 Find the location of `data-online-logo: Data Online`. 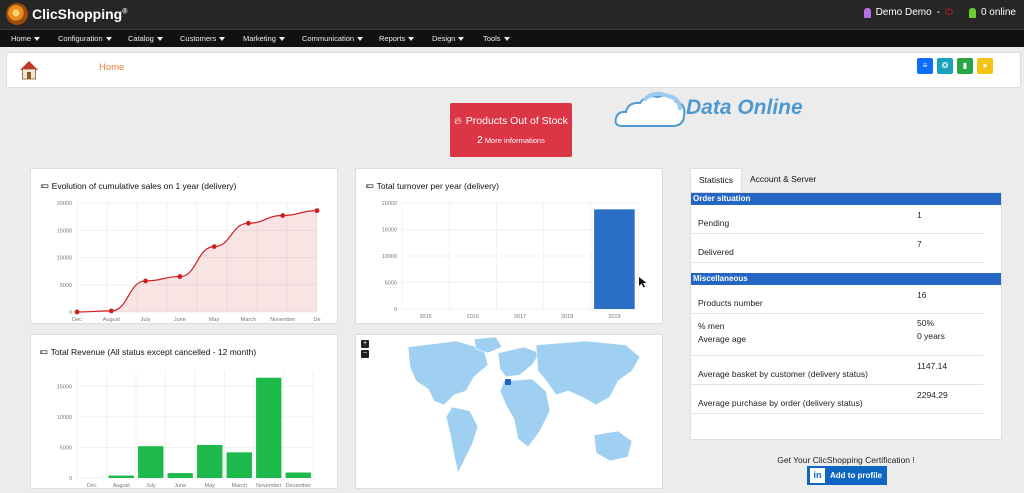

data-online-logo: Data Online is located at coordinates (719, 110).